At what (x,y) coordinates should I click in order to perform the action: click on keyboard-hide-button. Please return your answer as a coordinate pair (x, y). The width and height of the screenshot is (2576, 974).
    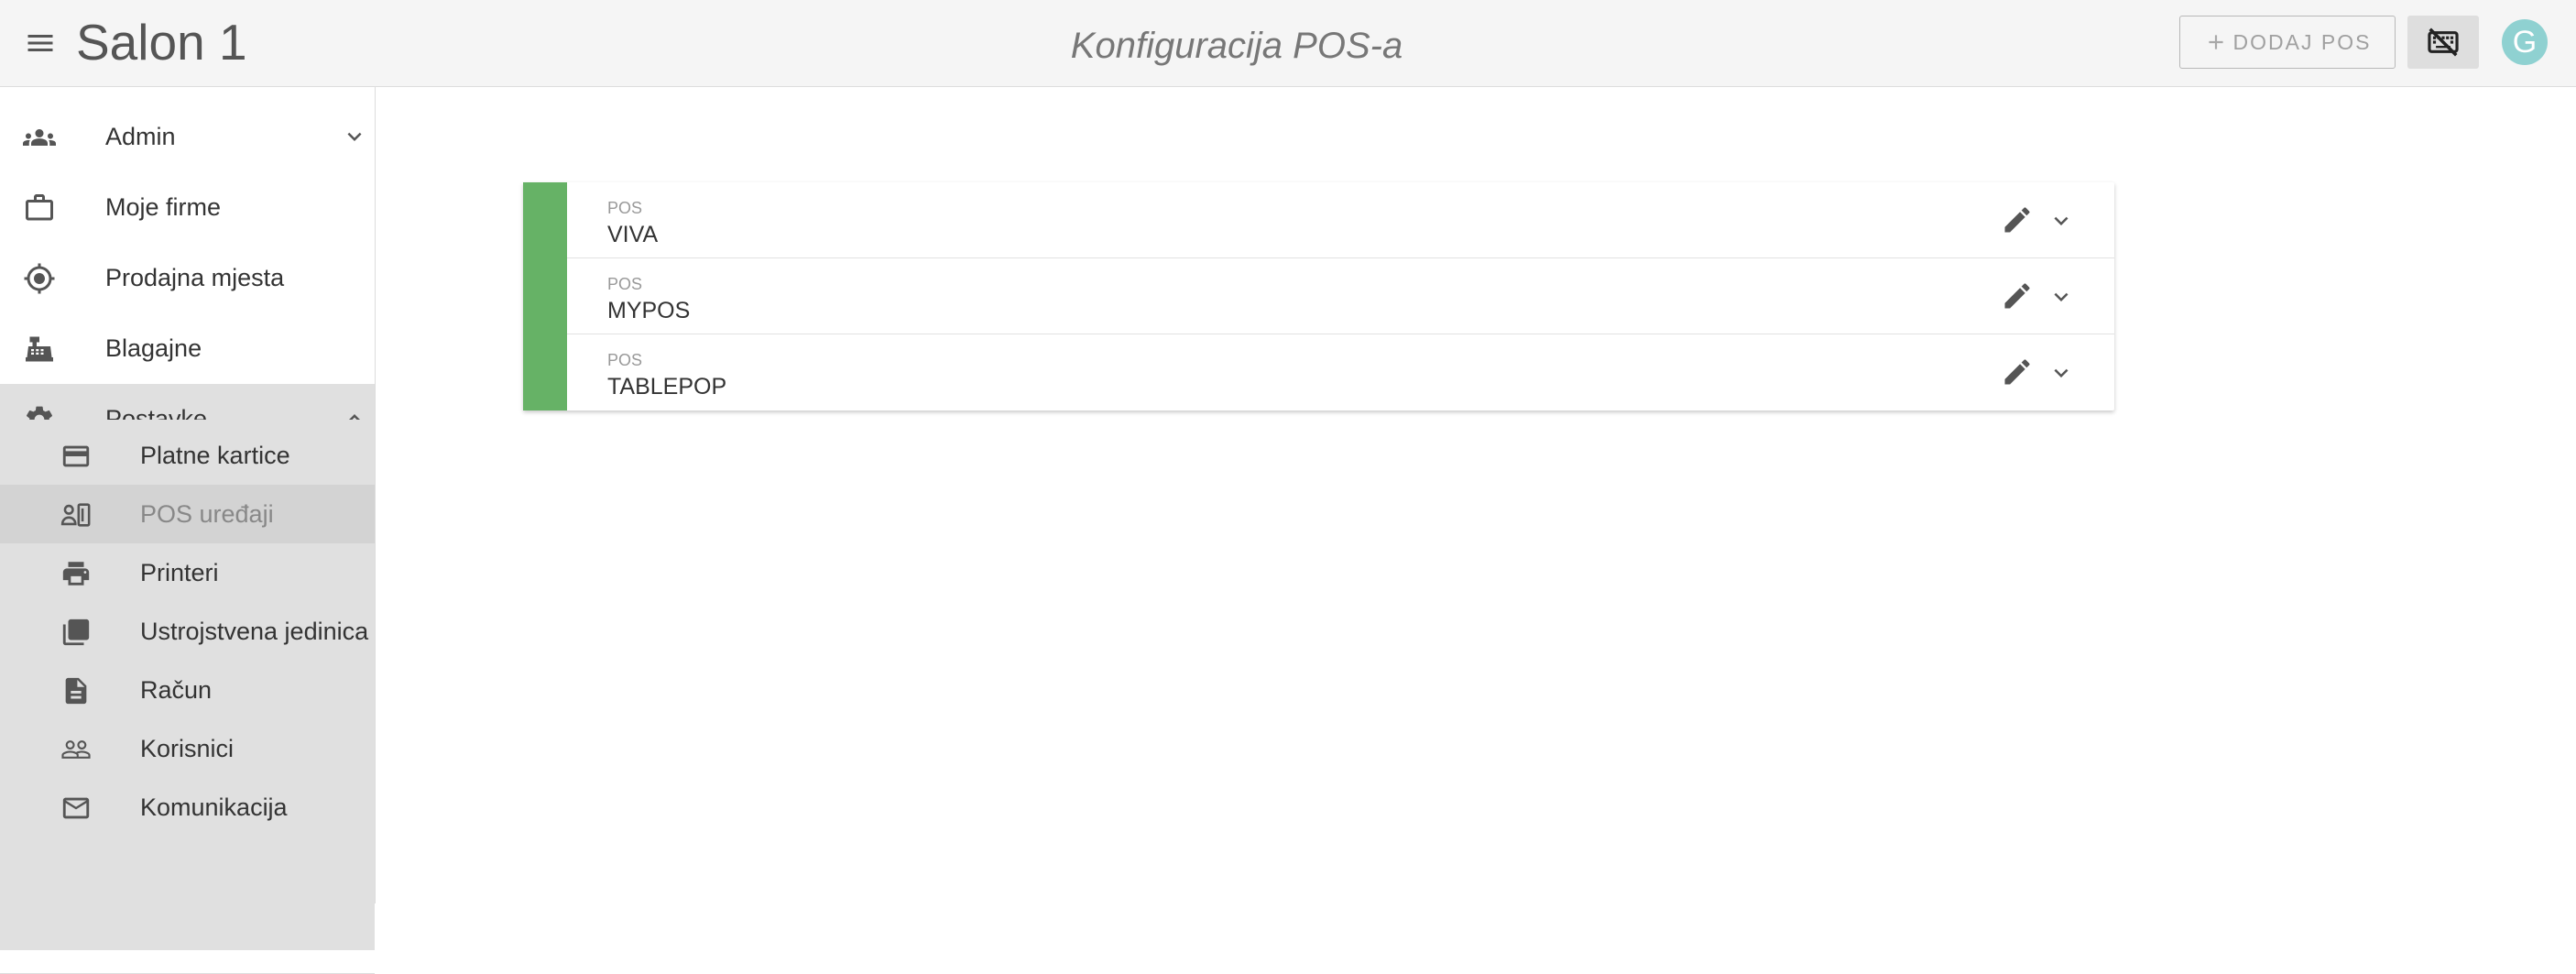
    Looking at the image, I should click on (2443, 42).